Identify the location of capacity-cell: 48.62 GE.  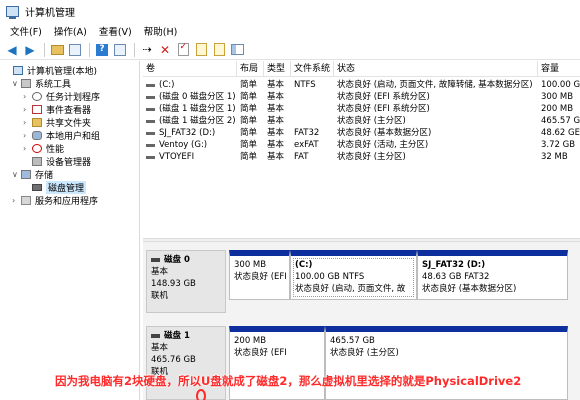
(560, 133).